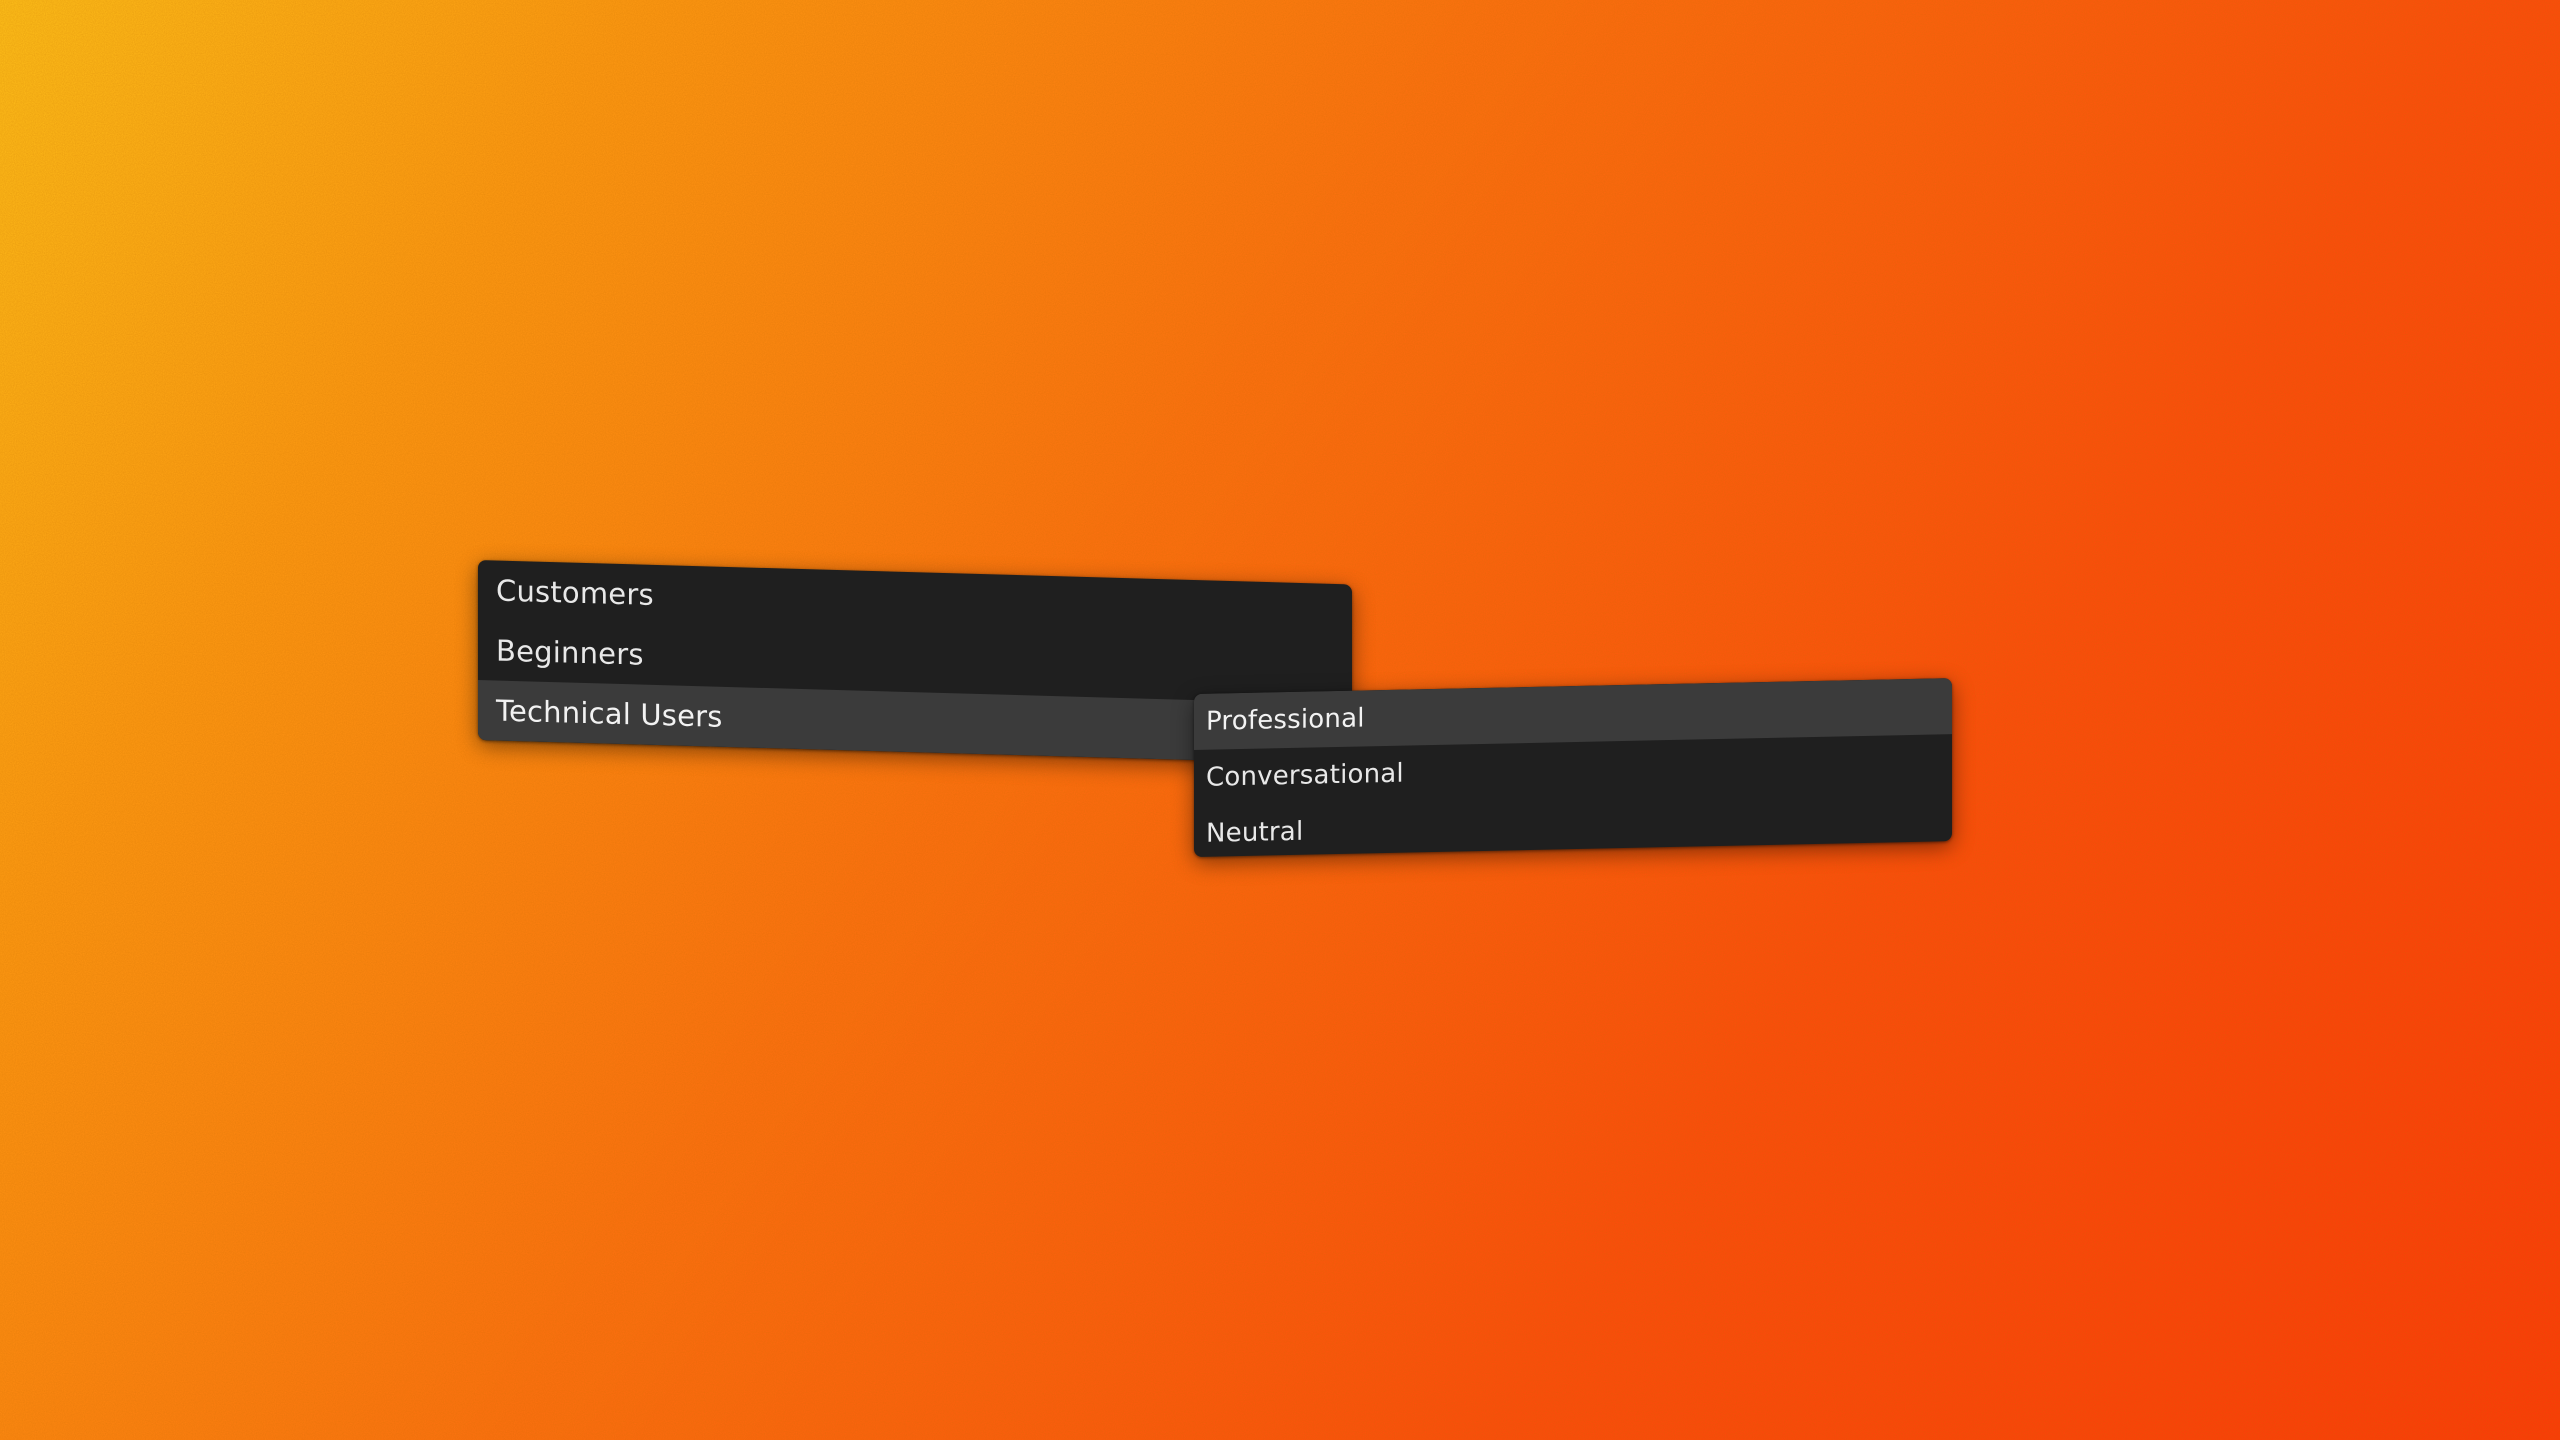  I want to click on menu-item-label: Beginners, so click(570, 652).